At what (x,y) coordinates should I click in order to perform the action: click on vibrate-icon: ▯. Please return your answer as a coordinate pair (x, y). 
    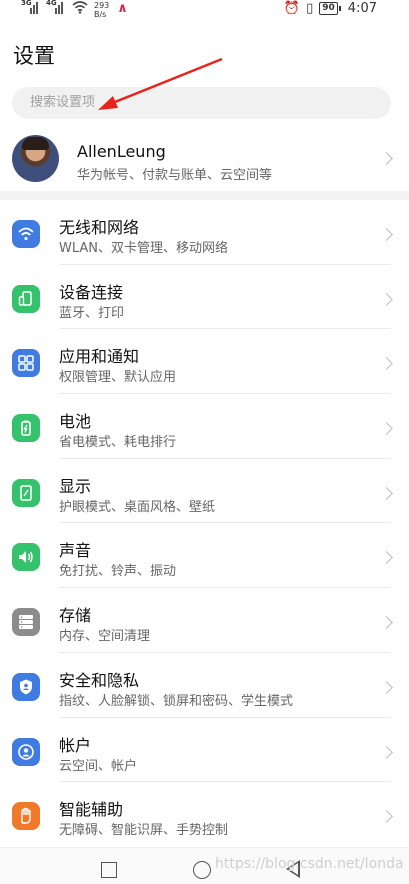
    Looking at the image, I should click on (310, 8).